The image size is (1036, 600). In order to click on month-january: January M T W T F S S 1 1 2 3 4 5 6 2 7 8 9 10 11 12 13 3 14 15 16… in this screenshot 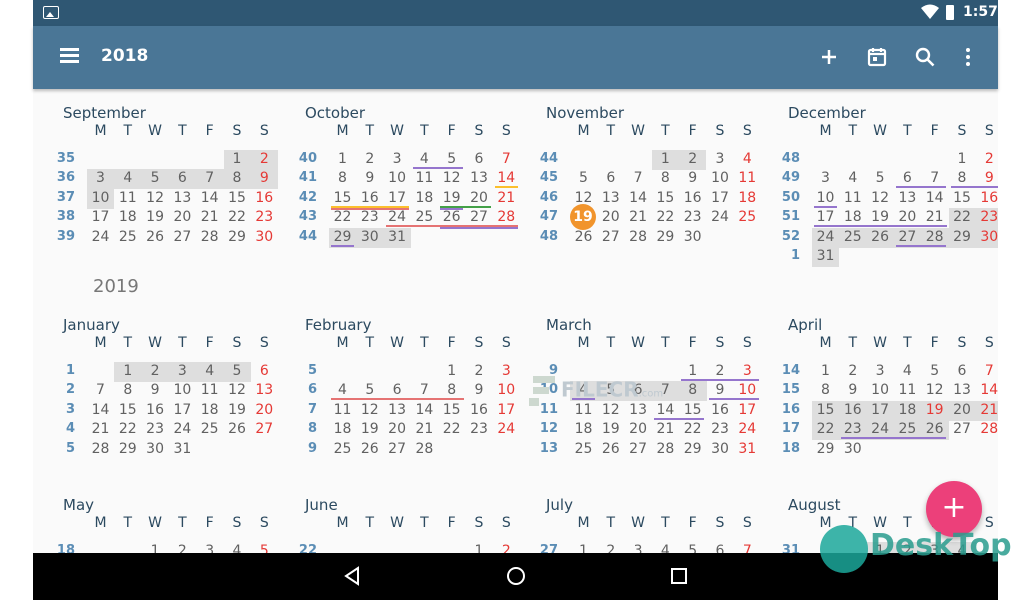, I will do `click(161, 392)`.